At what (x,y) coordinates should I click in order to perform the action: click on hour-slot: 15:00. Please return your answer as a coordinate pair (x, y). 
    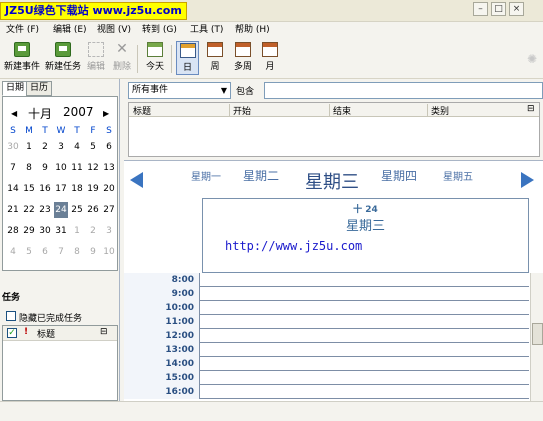
    Looking at the image, I should click on (326, 378).